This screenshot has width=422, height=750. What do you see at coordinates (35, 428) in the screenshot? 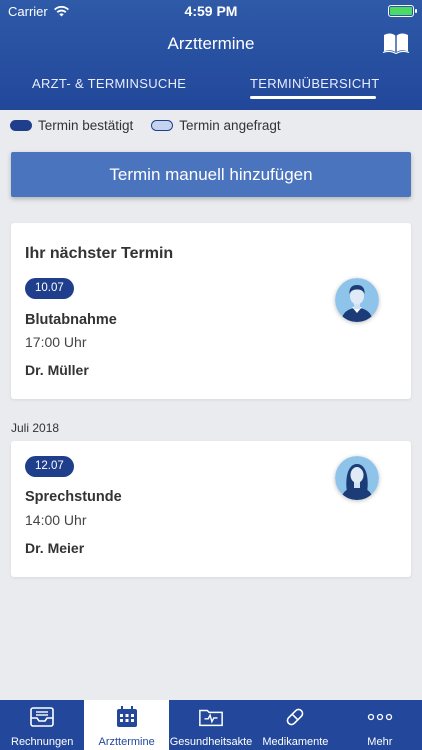
I see `month-label: Juli 2018` at bounding box center [35, 428].